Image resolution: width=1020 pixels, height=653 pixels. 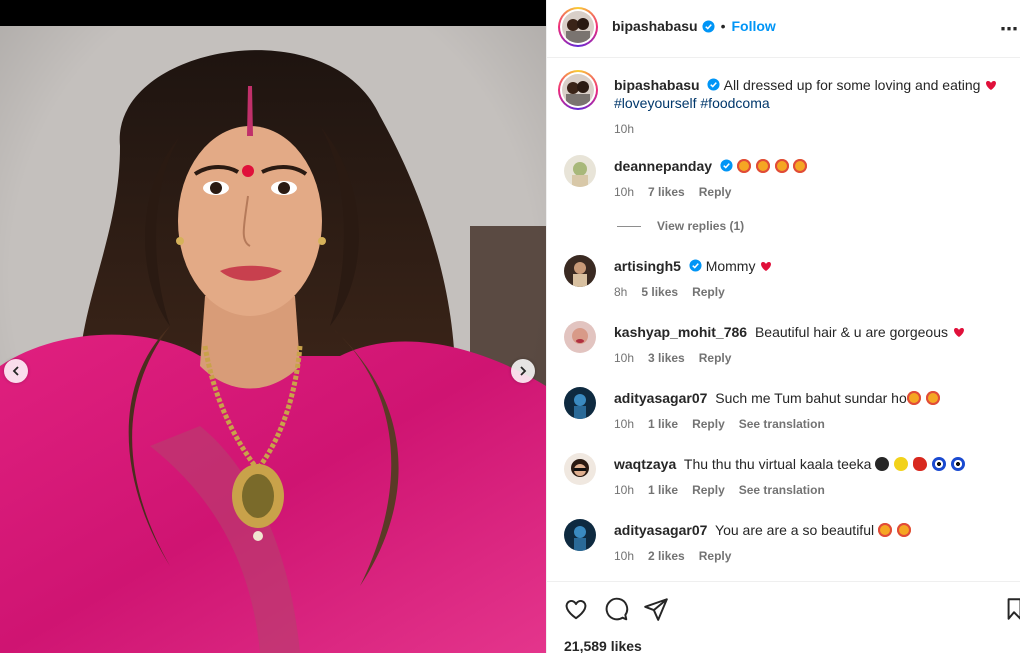 What do you see at coordinates (783, 617) in the screenshot?
I see `post-action-bar: 21,589 likes` at bounding box center [783, 617].